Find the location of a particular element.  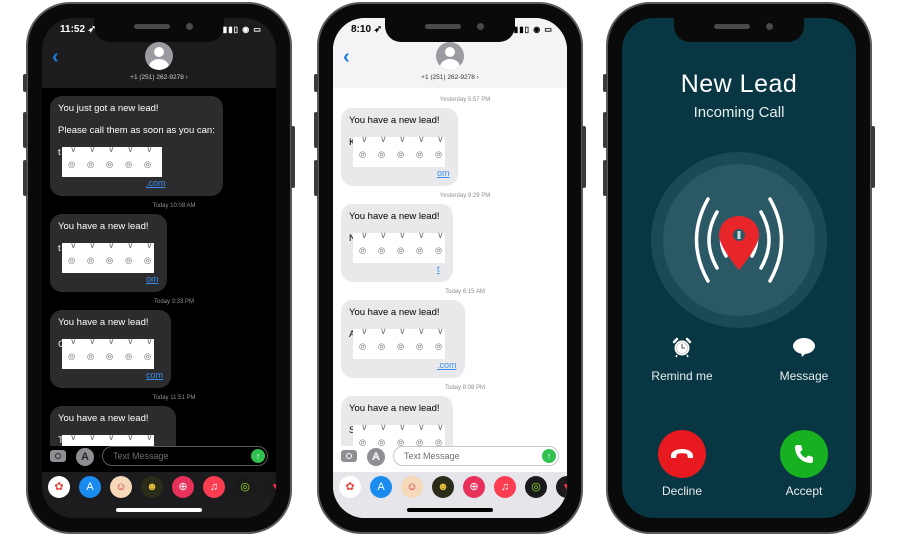

message-text: You have a new lead! is located at coordinates (103, 322).